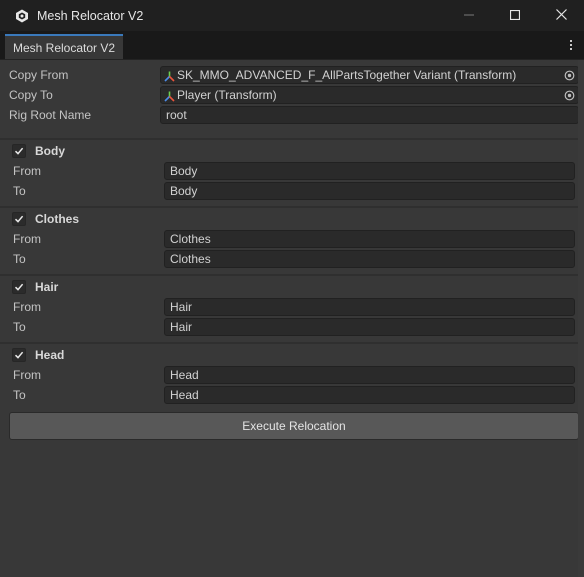 This screenshot has width=584, height=577. I want to click on head-checkbox, so click(19, 355).